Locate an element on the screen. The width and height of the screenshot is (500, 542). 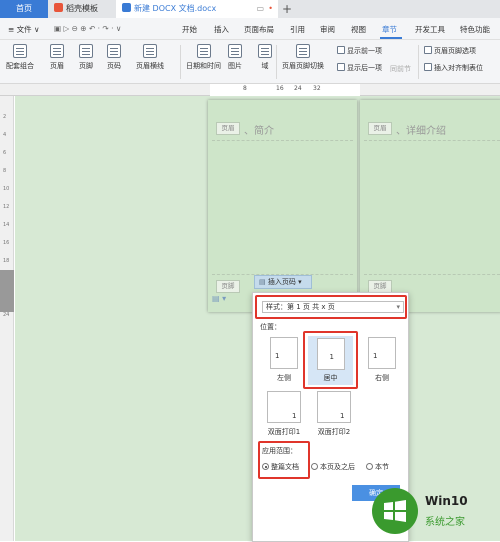
header-line-button: 页眉横线 is located at coordinates (150, 57).